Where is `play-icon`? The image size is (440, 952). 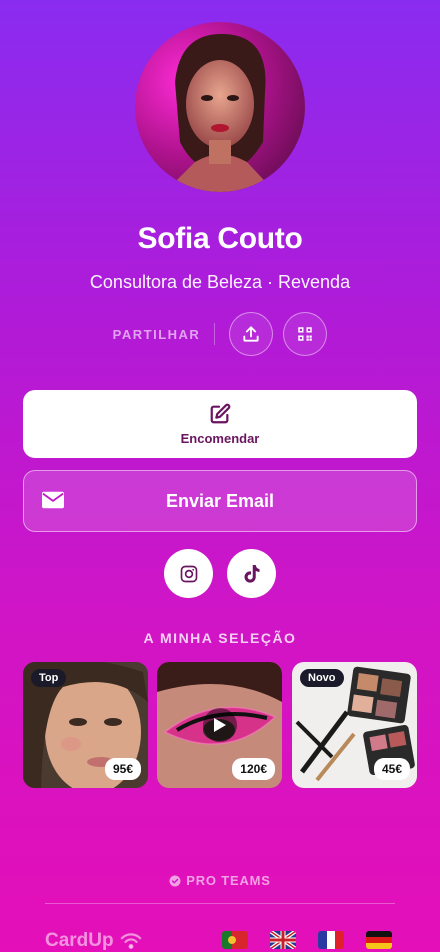
play-icon is located at coordinates (219, 725).